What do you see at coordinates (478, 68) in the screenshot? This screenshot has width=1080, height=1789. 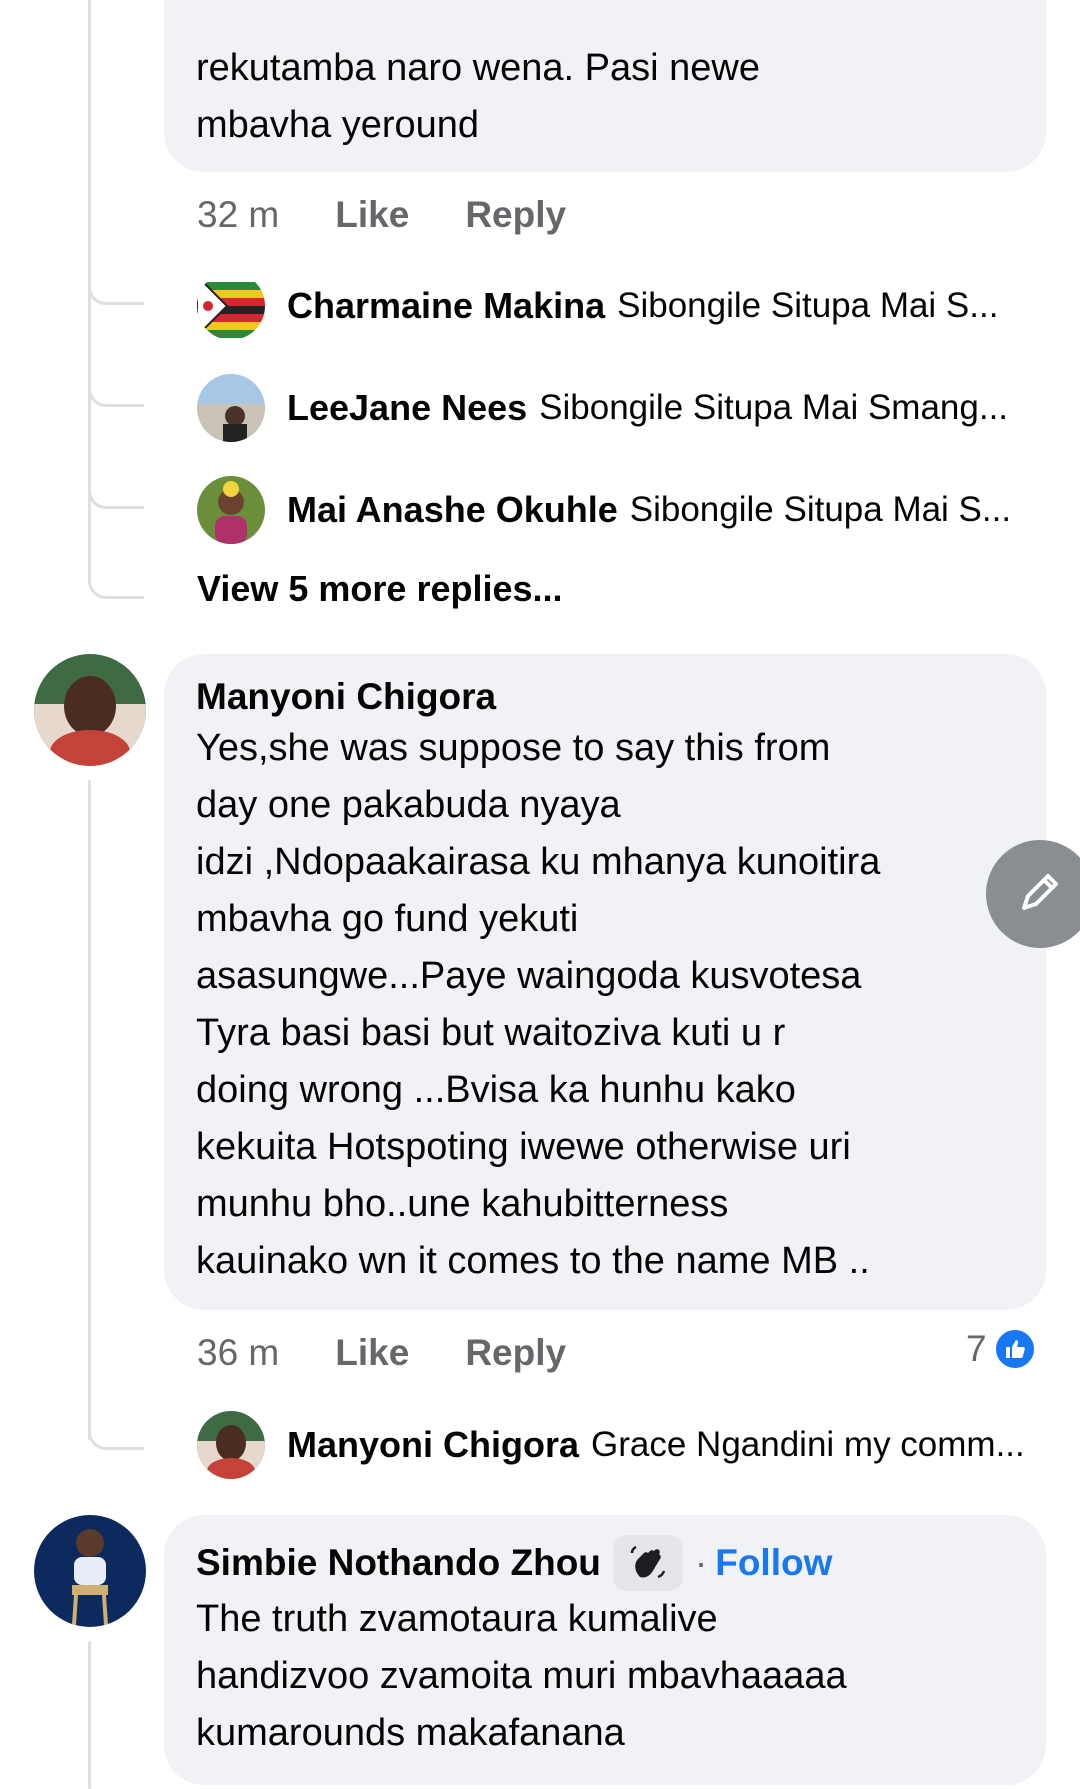 I see `comment-text: rekutamba naro wena. Pasi newe` at bounding box center [478, 68].